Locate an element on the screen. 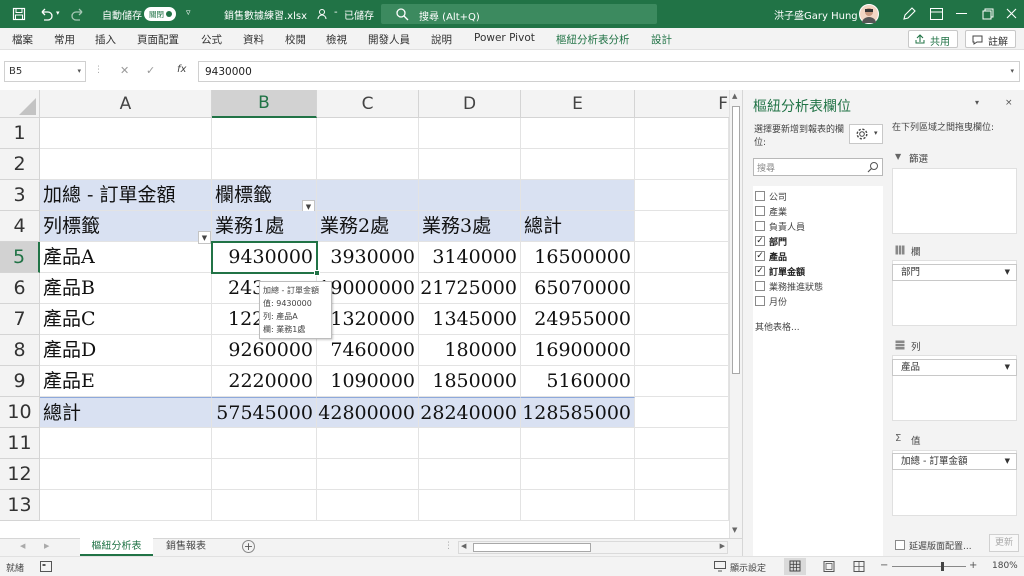 This screenshot has height=576, width=1024. tab-insert: 插入 is located at coordinates (105, 39).